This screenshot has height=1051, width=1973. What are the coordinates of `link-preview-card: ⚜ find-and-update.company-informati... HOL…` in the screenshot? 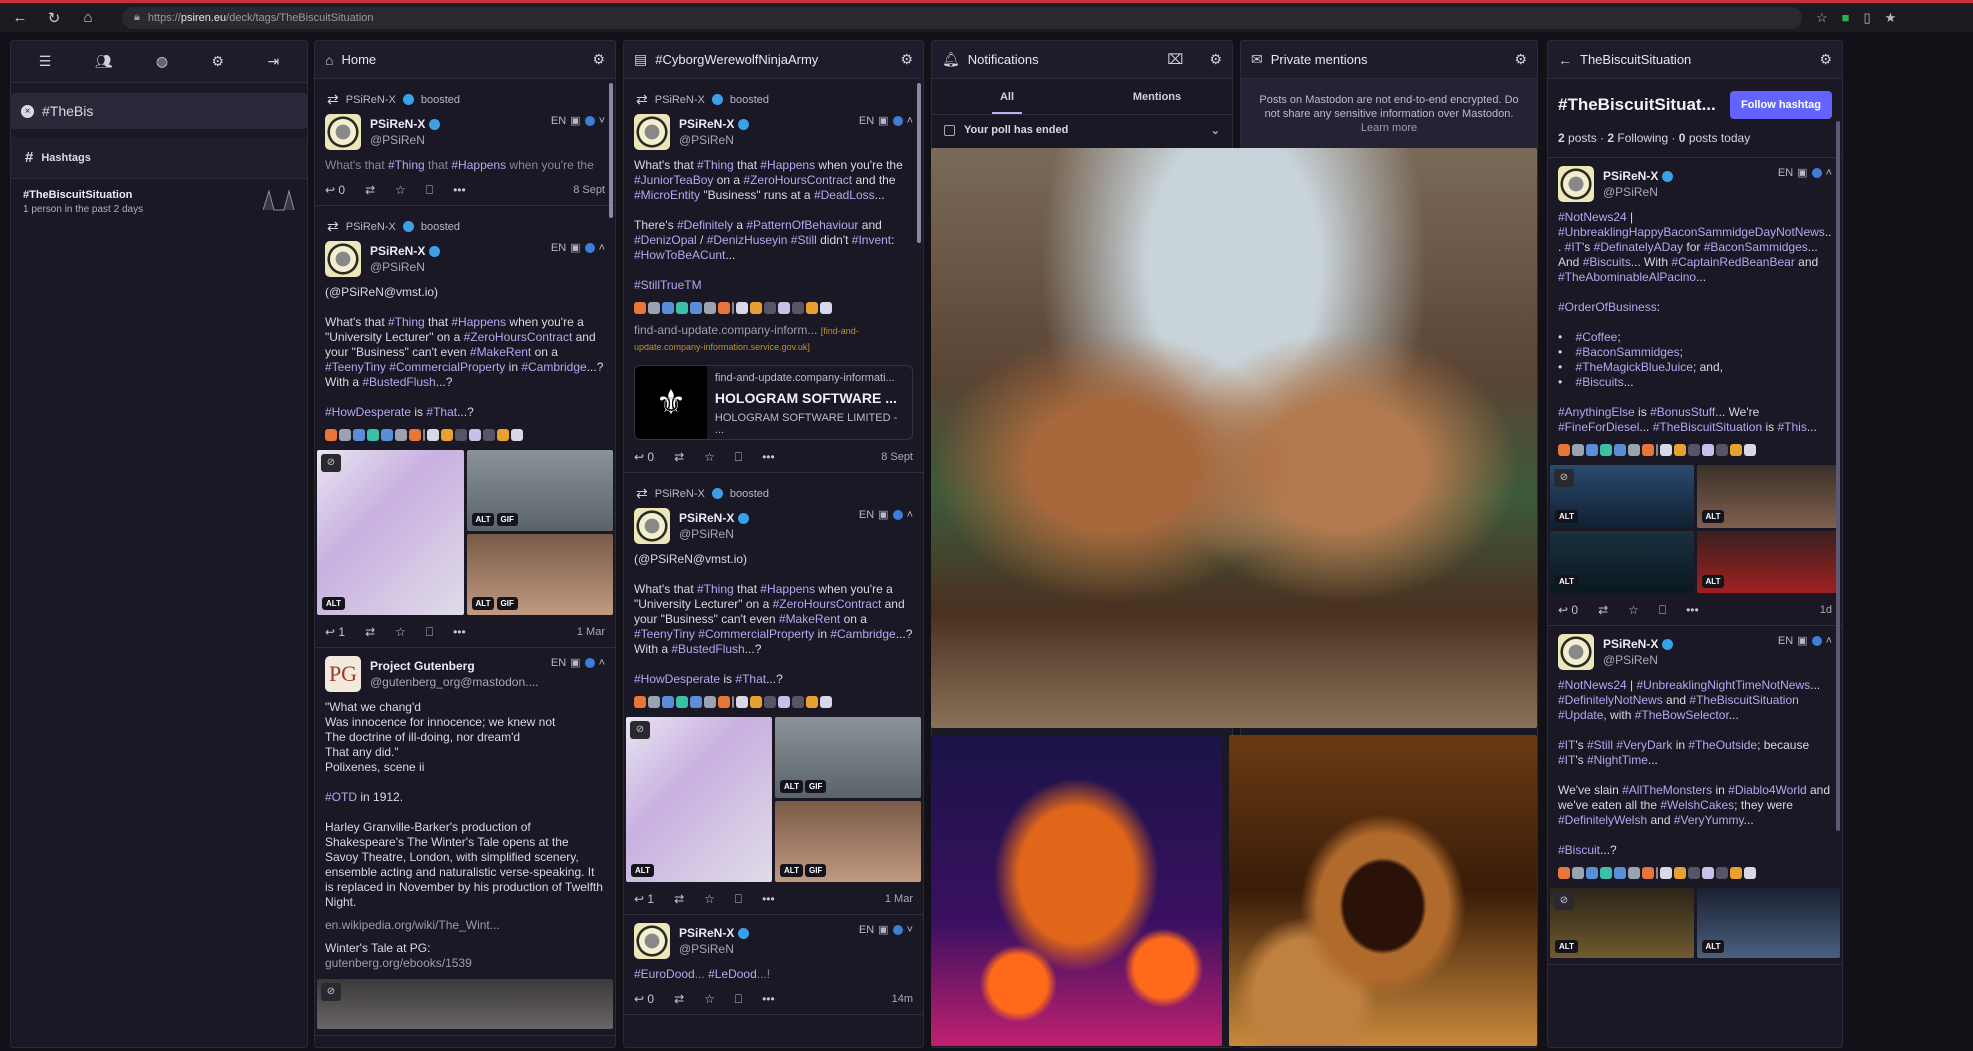 It's located at (773, 402).